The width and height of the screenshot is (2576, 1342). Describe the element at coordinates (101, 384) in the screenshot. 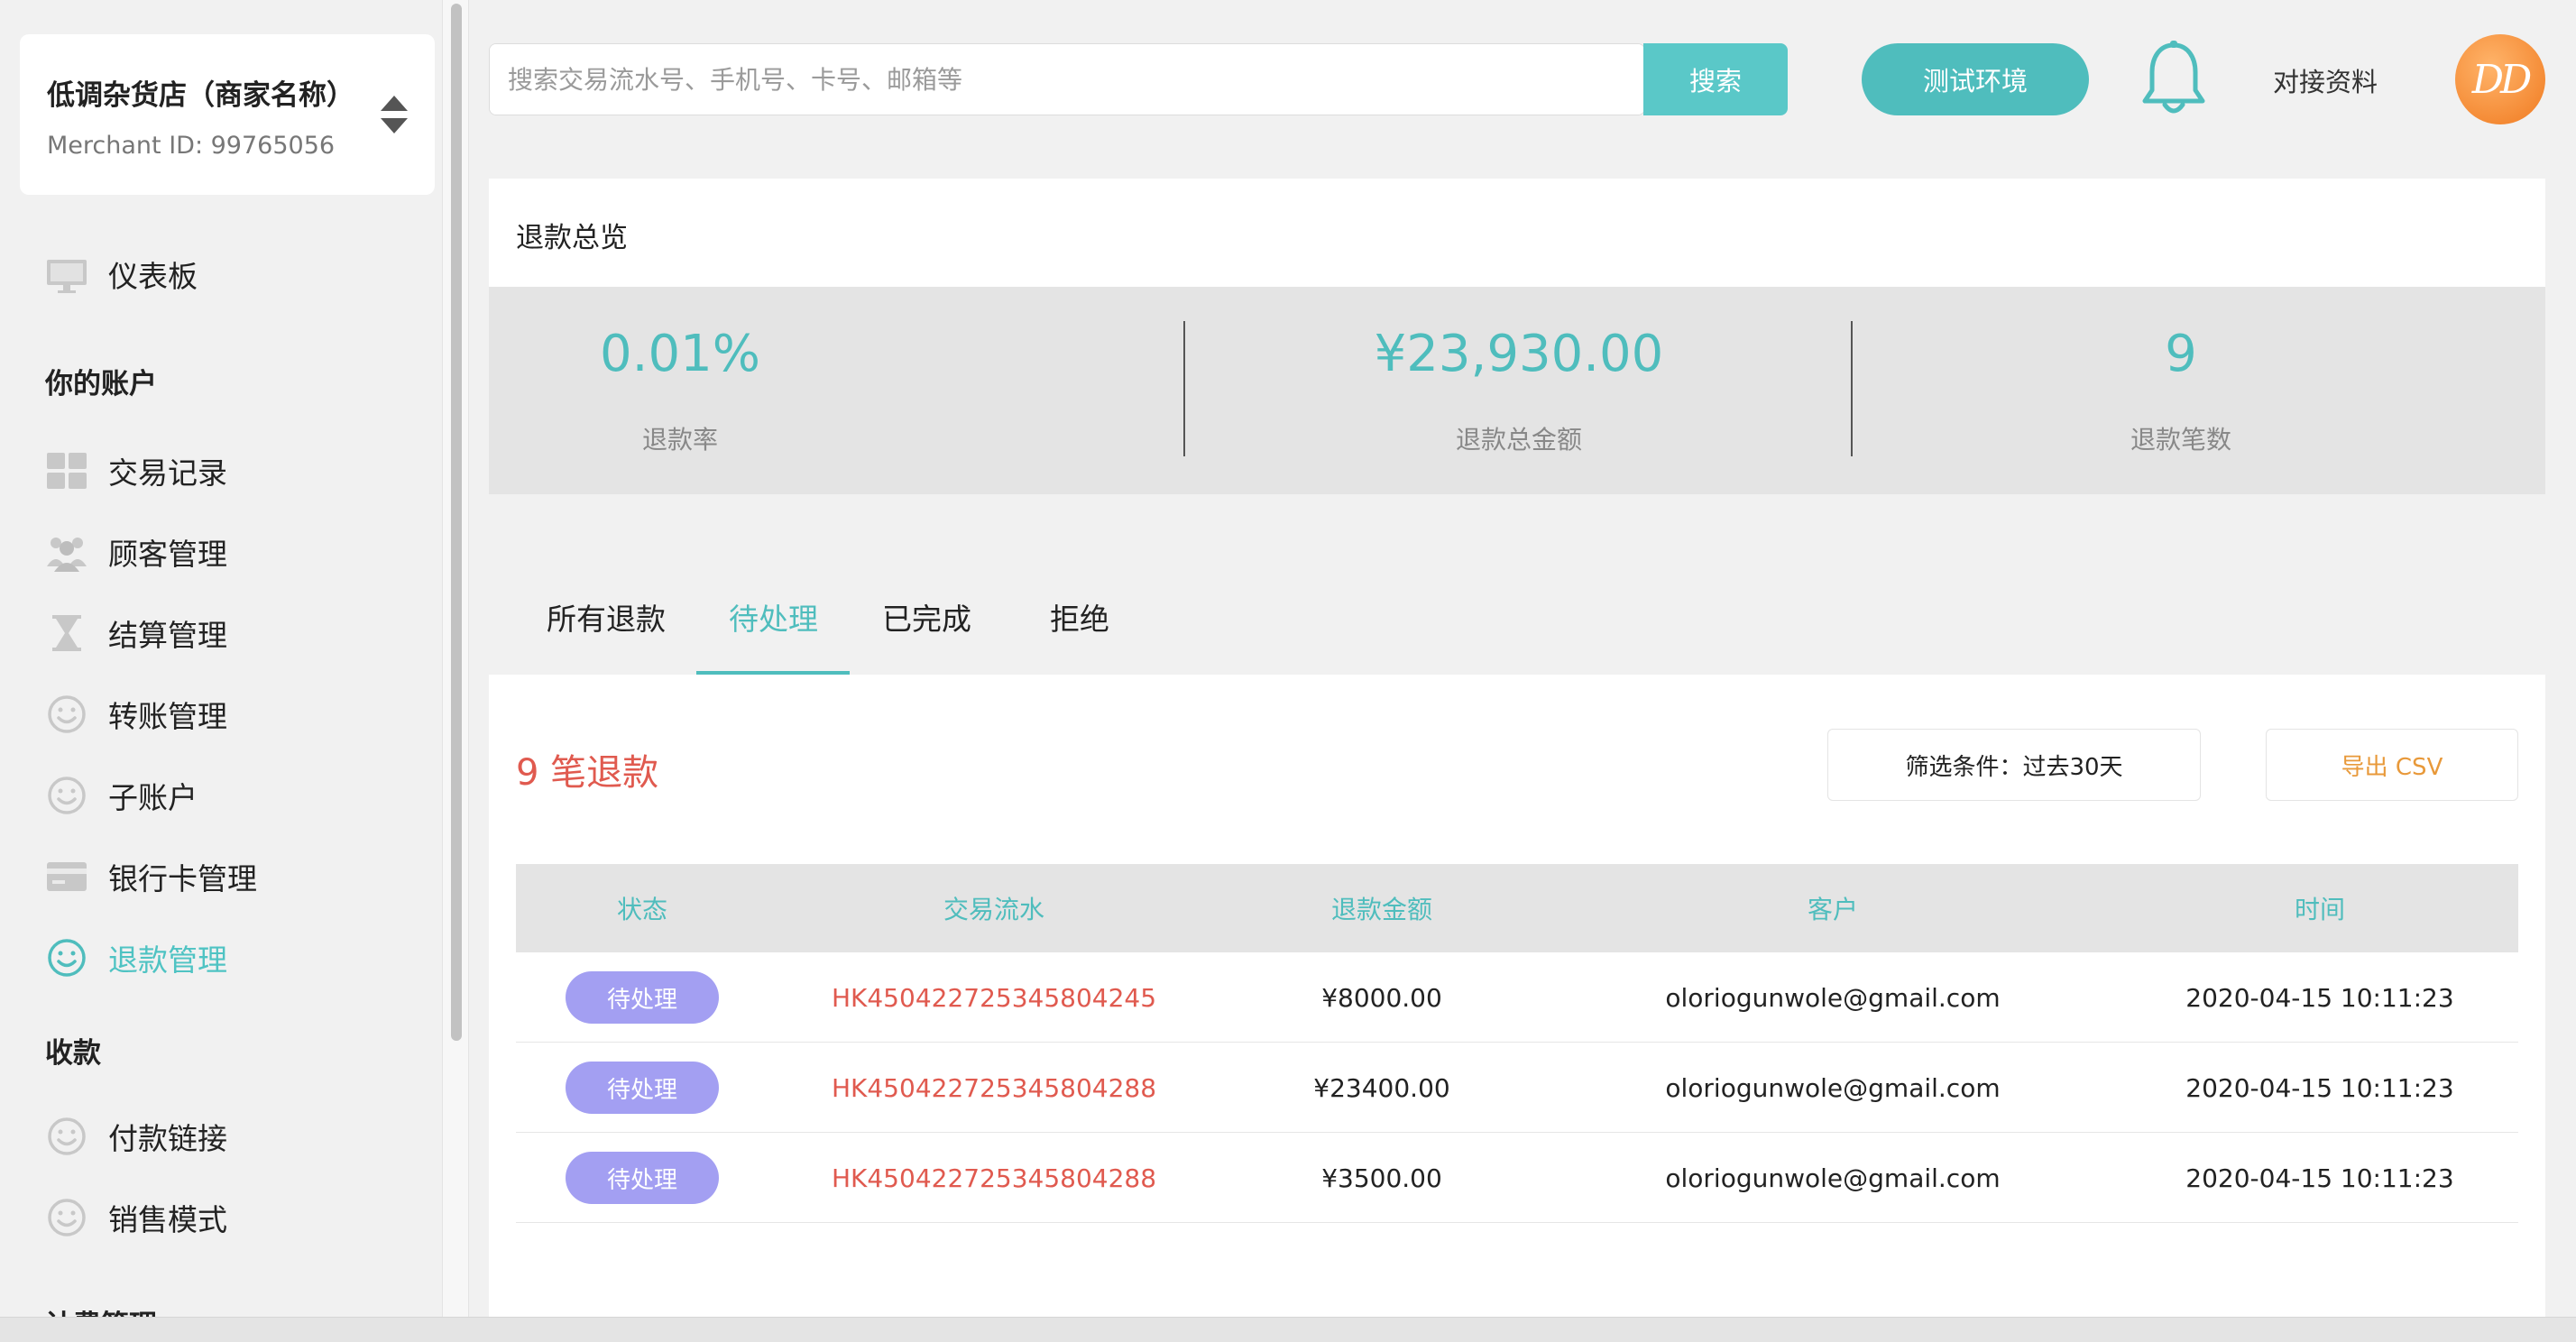

I see `section-your-account: 你的账户` at that location.